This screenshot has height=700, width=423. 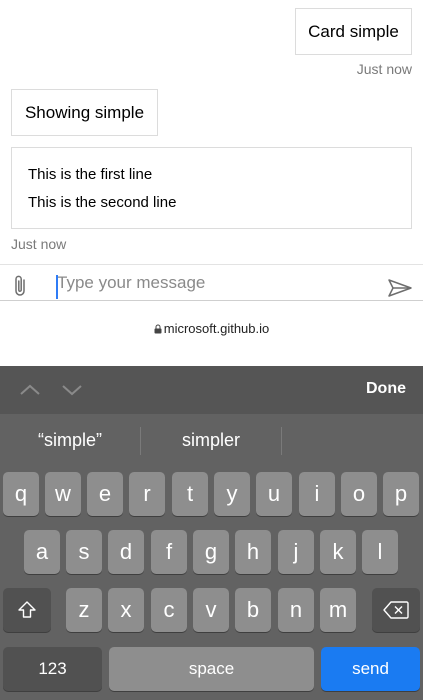 I want to click on key-c: c, so click(x=169, y=610).